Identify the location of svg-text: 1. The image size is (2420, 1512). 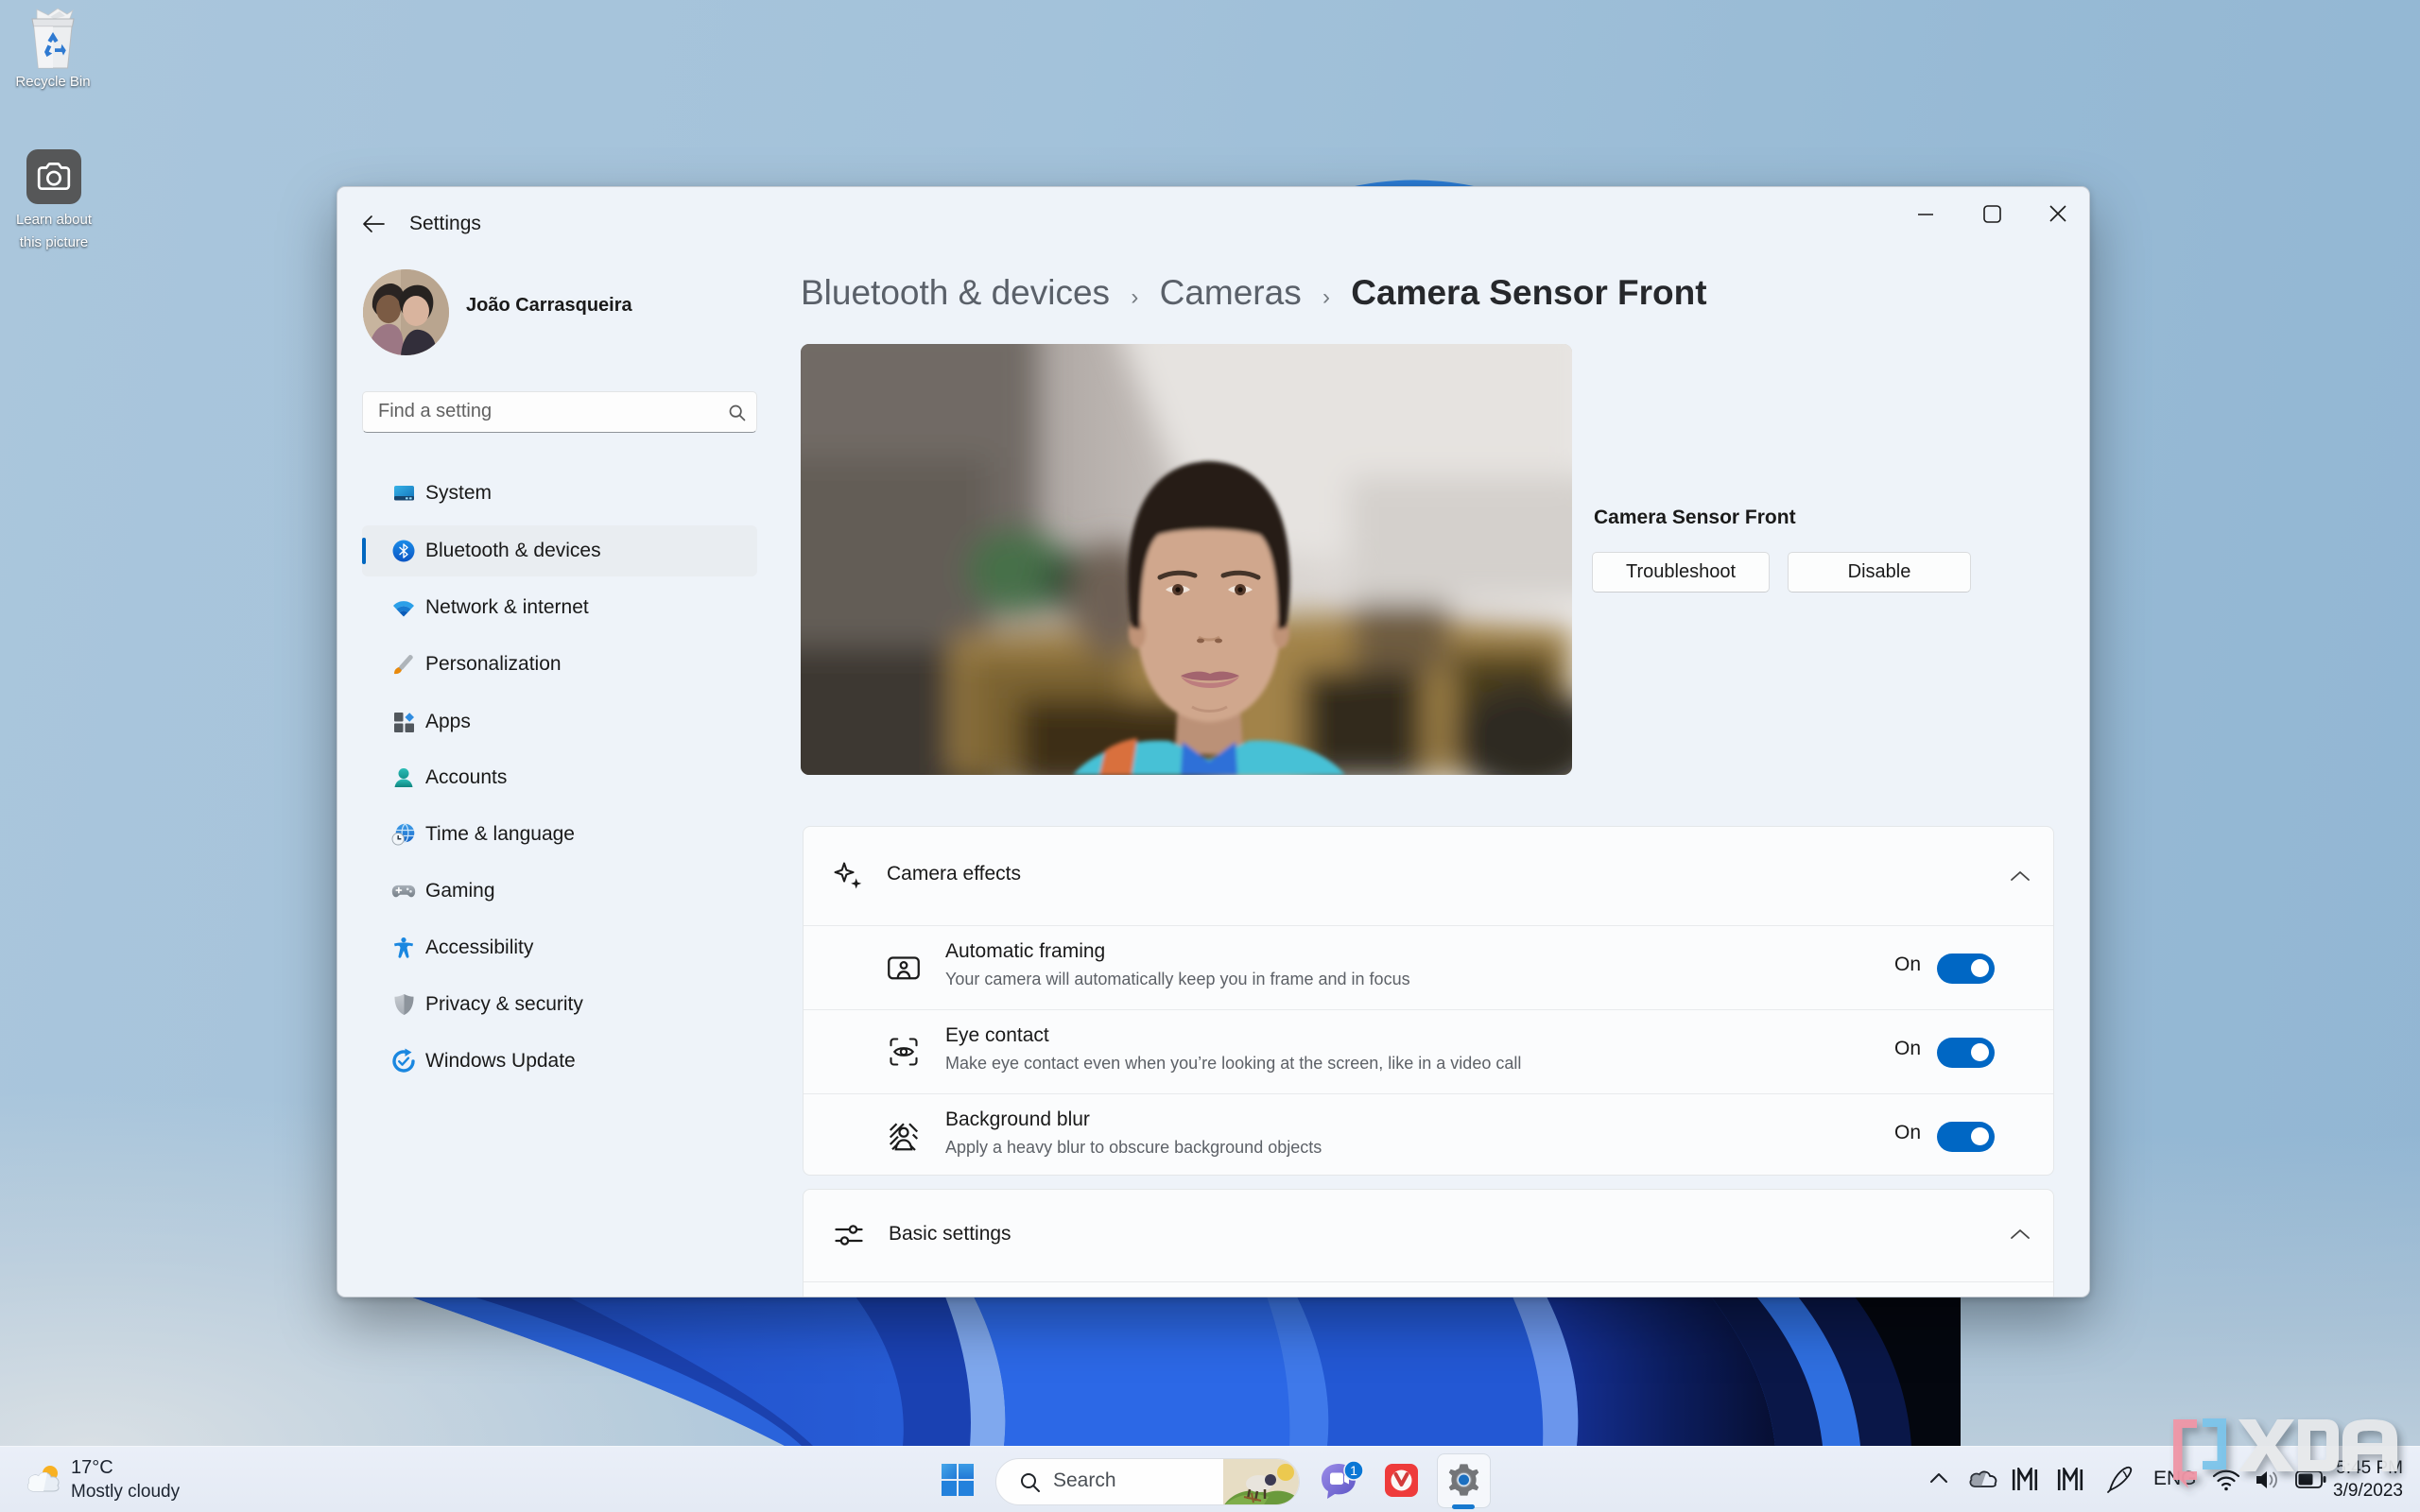
(1353, 1470).